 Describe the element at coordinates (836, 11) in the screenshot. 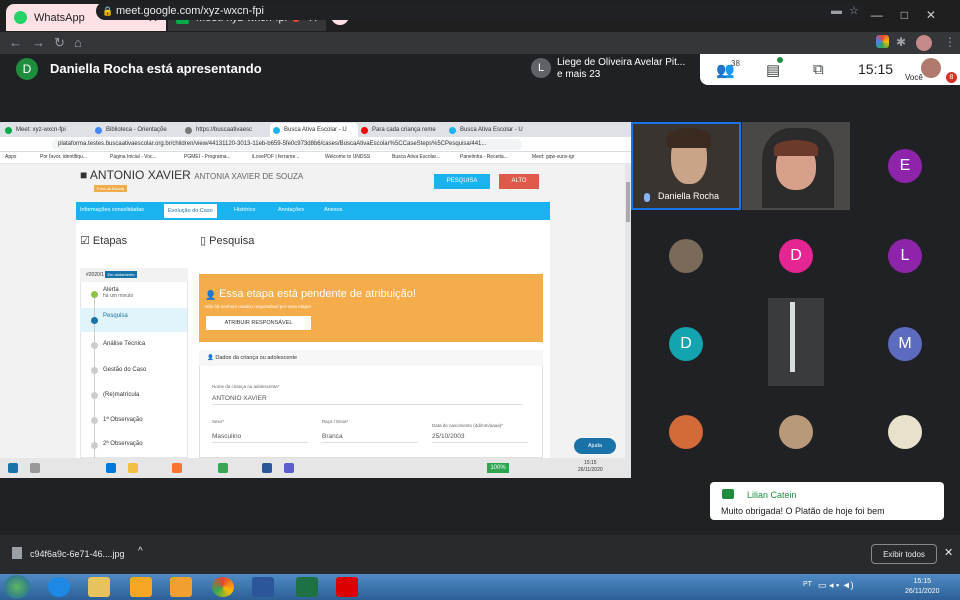

I see `camera-icon: ▬` at that location.